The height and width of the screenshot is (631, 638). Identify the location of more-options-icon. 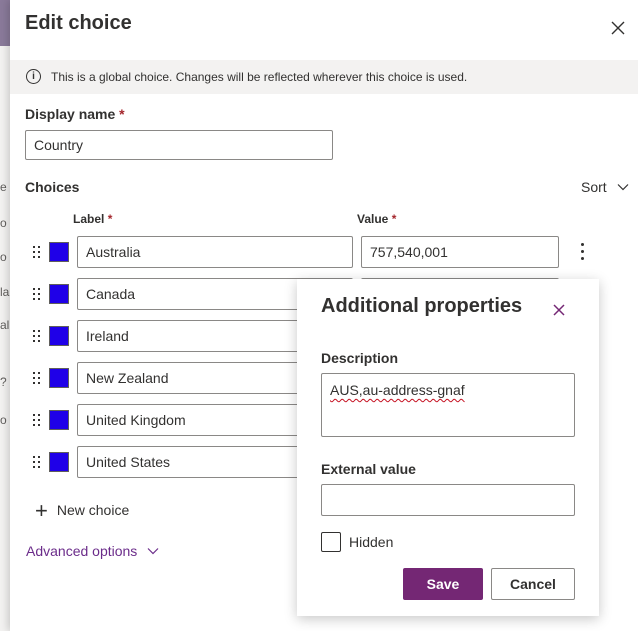
(582, 252).